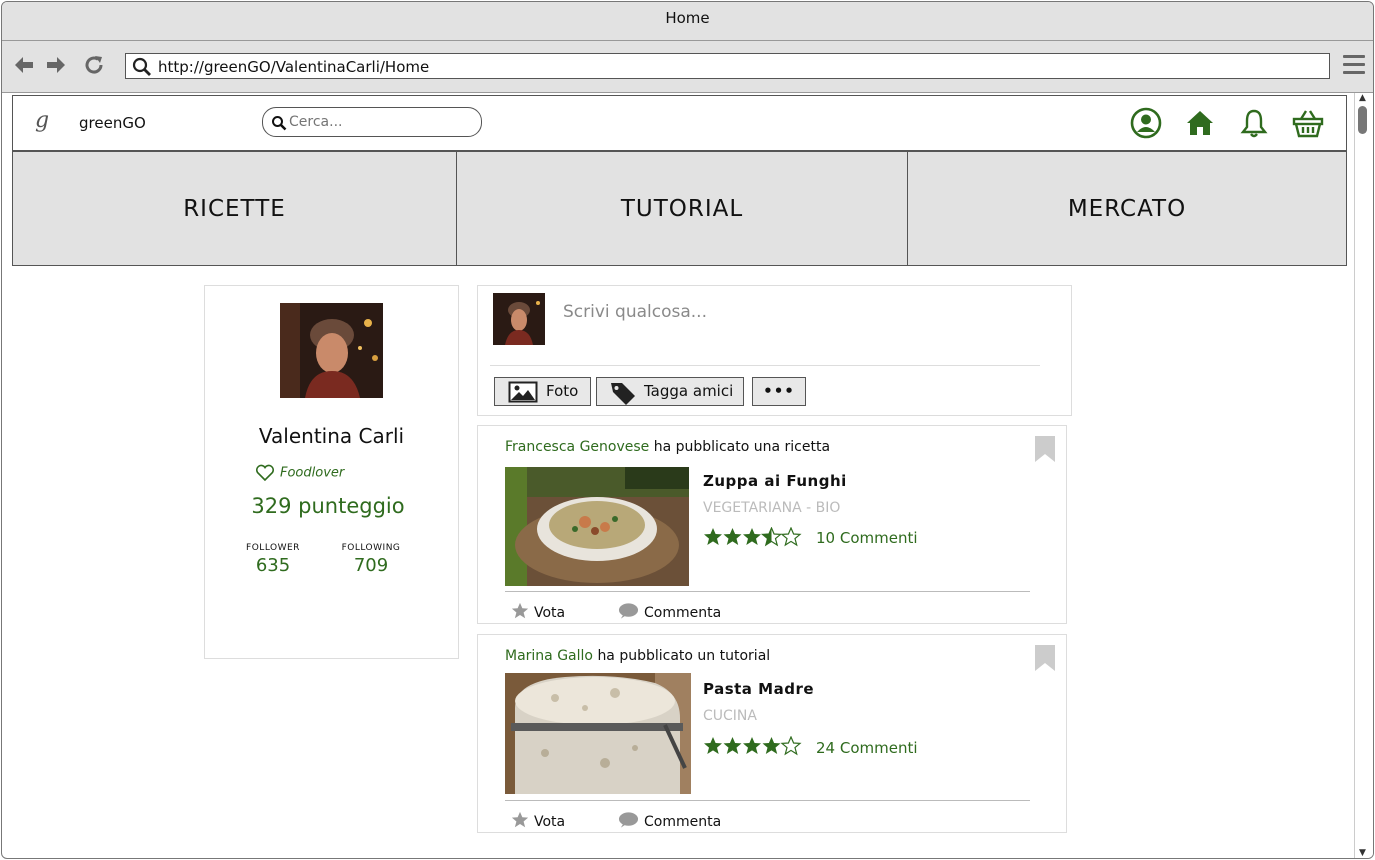  I want to click on tab-tutorial: TUTORIAL, so click(682, 208).